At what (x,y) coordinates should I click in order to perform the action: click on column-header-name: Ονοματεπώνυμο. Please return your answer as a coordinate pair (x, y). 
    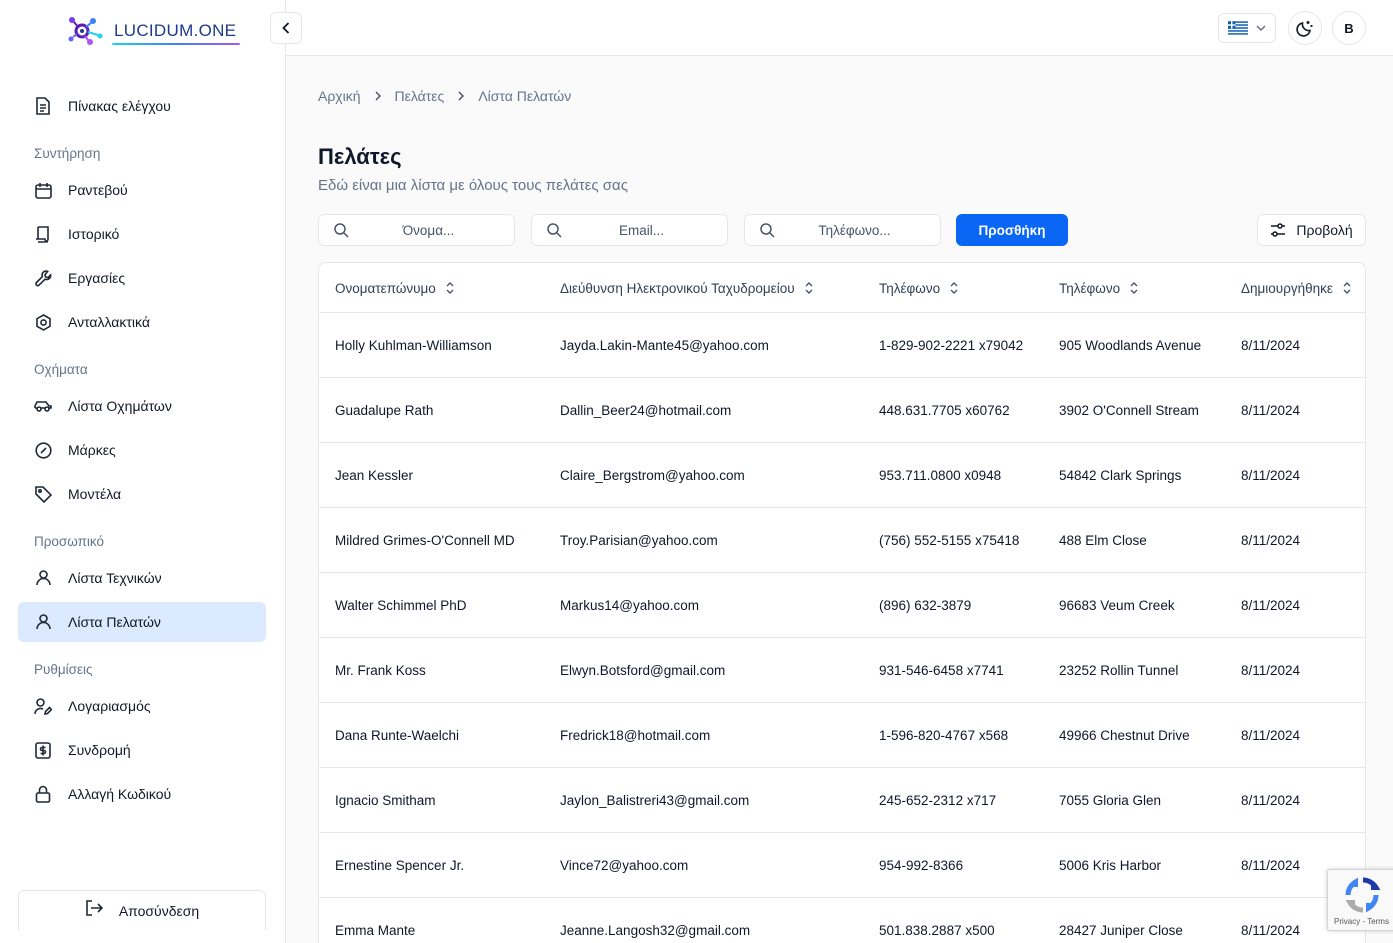
    Looking at the image, I should click on (394, 288).